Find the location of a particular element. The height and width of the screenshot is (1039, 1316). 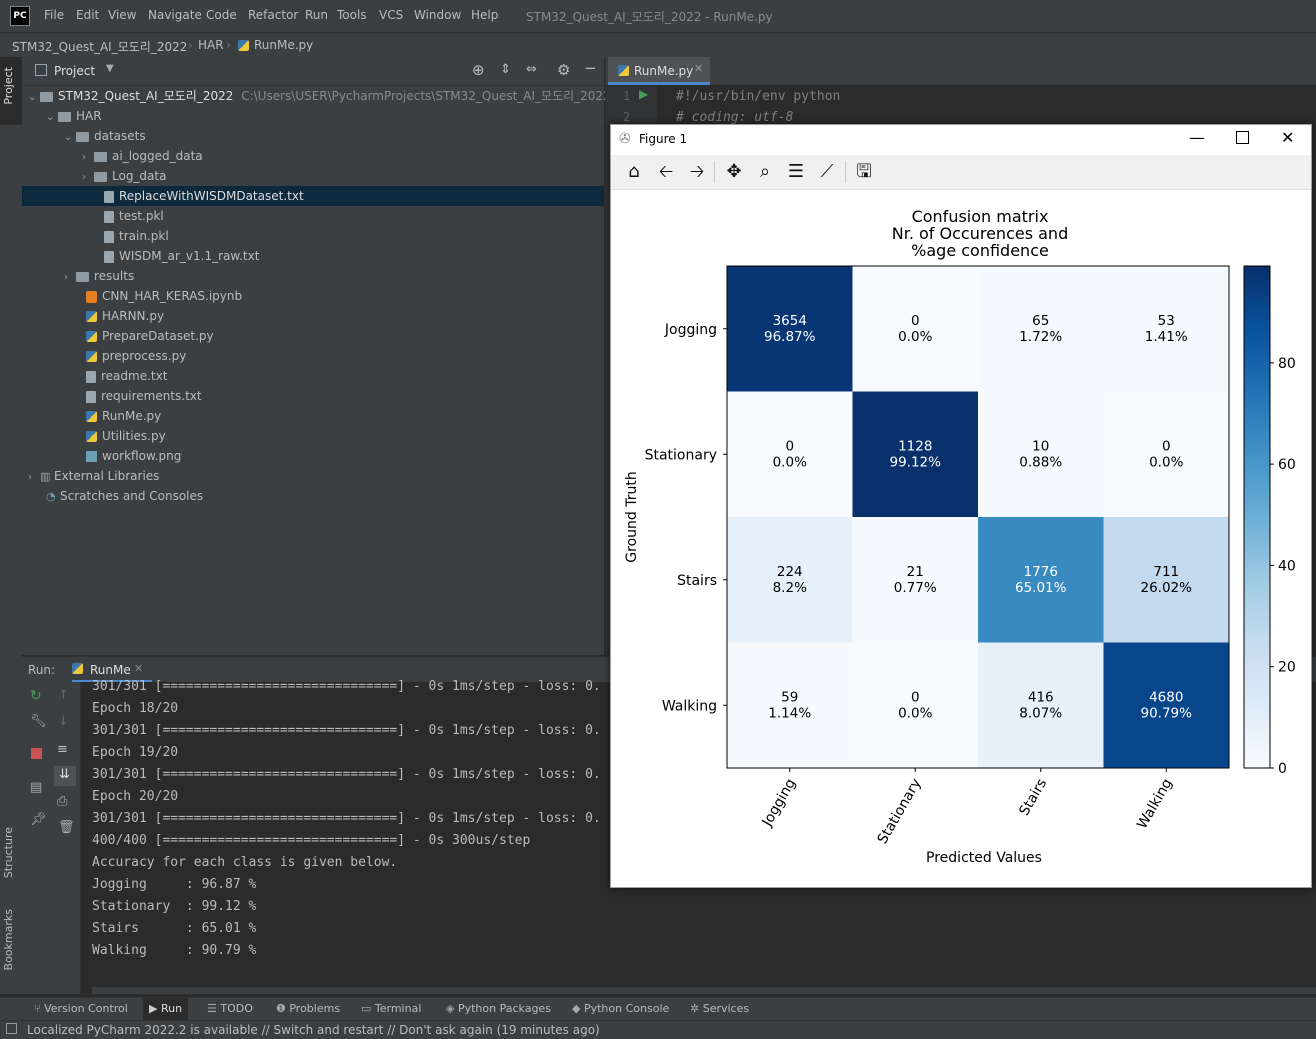

minimize-icon: − is located at coordinates (590, 68).